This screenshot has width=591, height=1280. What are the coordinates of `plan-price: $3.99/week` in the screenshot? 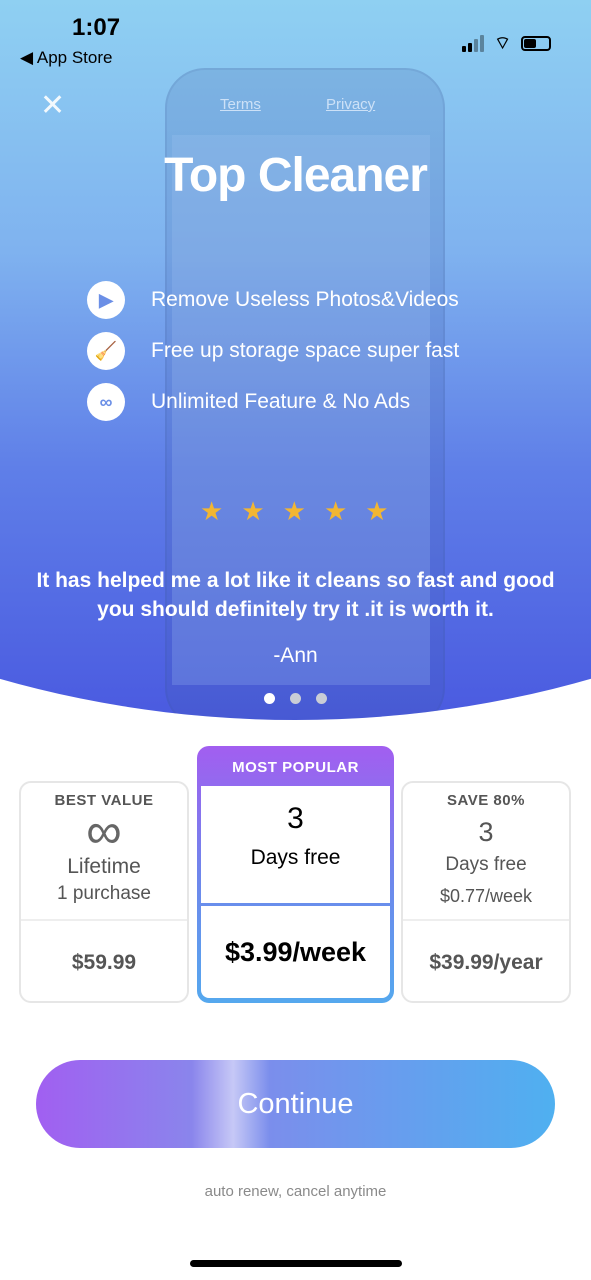 It's located at (295, 952).